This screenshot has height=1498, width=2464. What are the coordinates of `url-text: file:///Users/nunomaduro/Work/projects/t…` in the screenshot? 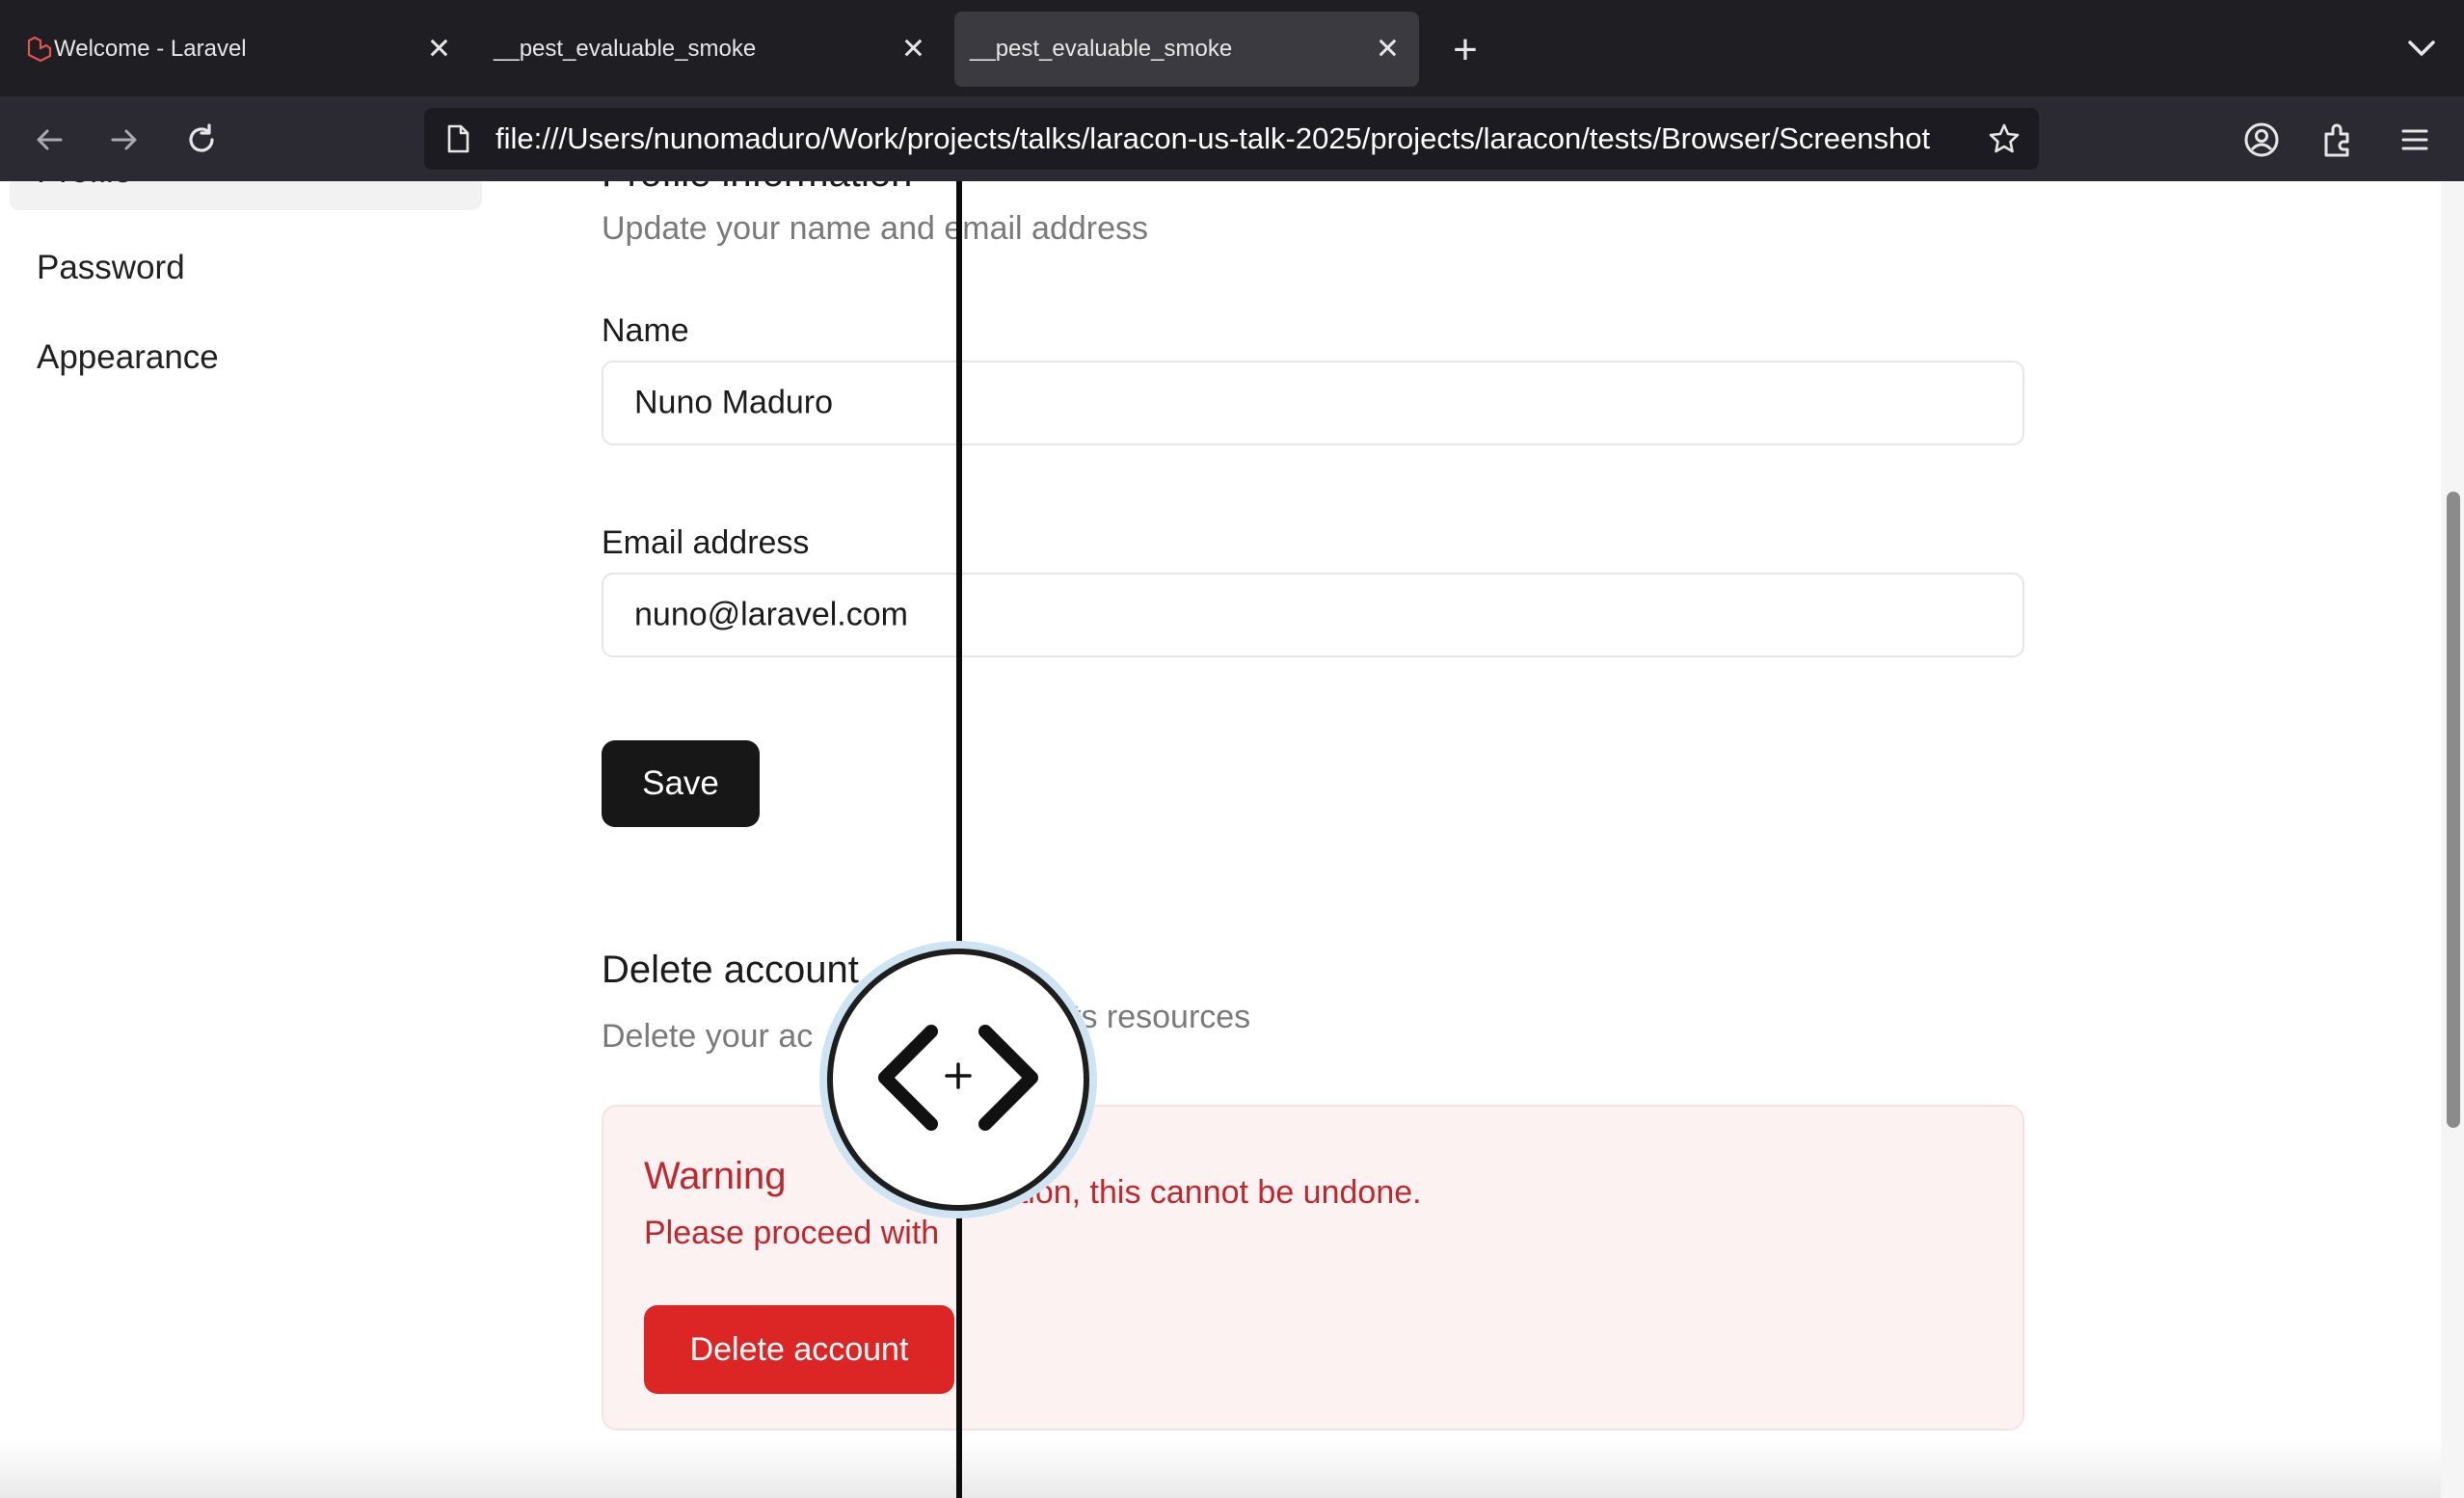 It's located at (1212, 138).